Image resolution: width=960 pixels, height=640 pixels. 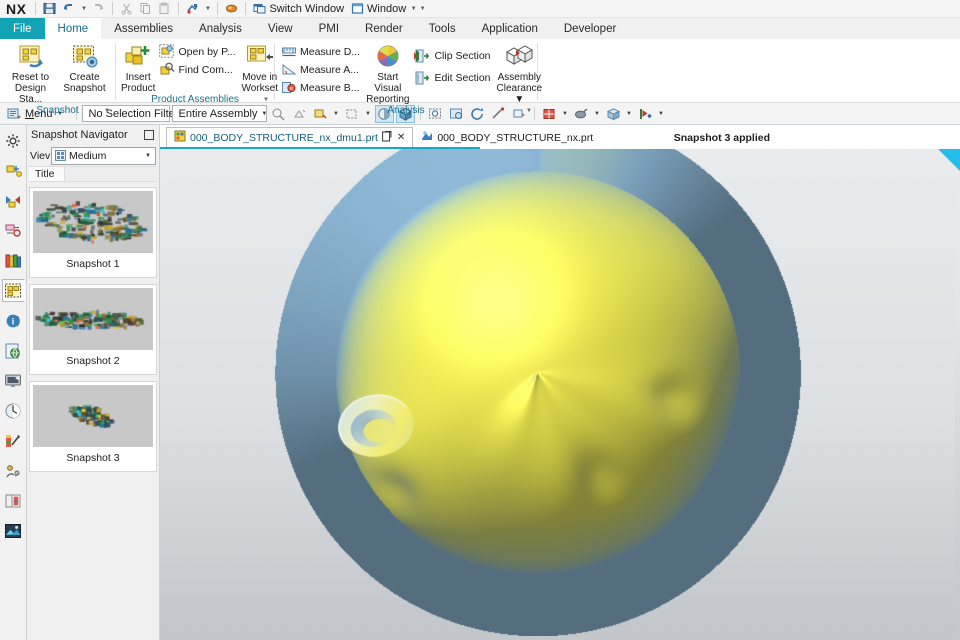 I want to click on ribbon-tab-label: Developer, so click(x=590, y=28).